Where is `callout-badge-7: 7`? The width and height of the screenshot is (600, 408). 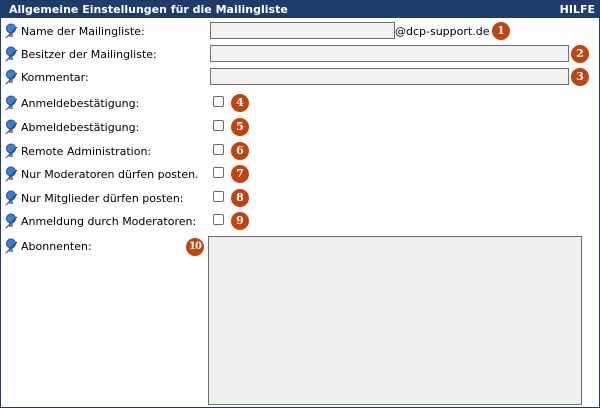
callout-badge-7: 7 is located at coordinates (240, 174).